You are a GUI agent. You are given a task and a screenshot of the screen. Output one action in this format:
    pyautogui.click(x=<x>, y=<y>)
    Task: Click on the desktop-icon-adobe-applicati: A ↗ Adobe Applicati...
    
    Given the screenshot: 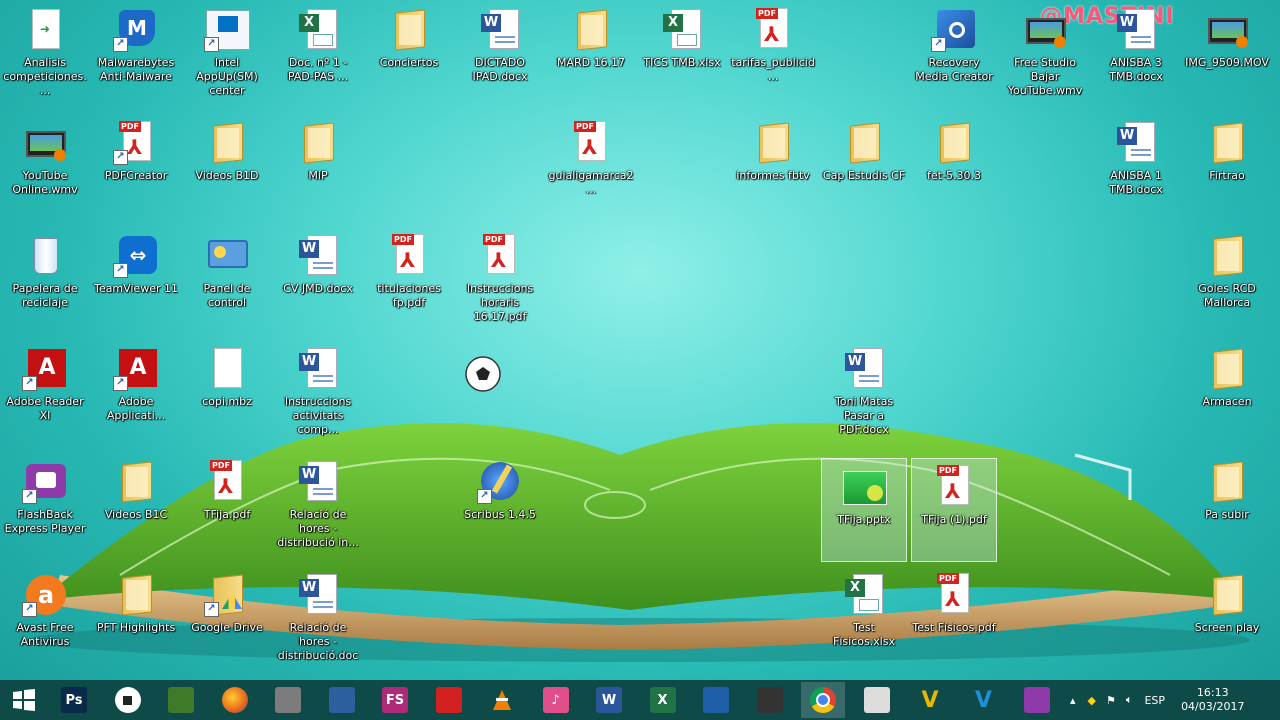 What is the action you would take?
    pyautogui.click(x=136, y=393)
    